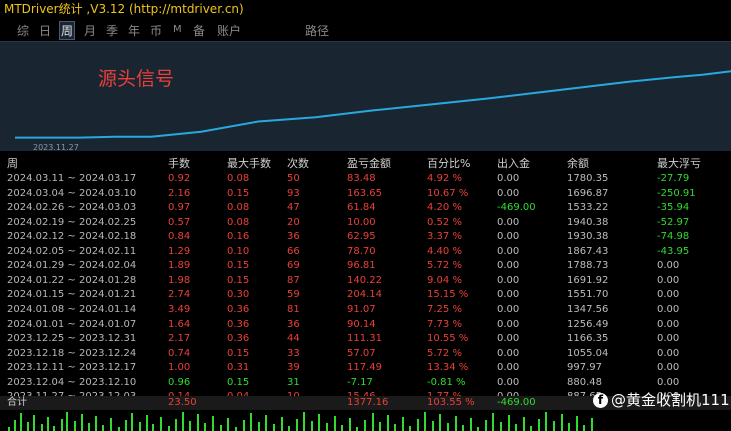  What do you see at coordinates (446, 382) in the screenshot?
I see `cell-pct: -0.81 %` at bounding box center [446, 382].